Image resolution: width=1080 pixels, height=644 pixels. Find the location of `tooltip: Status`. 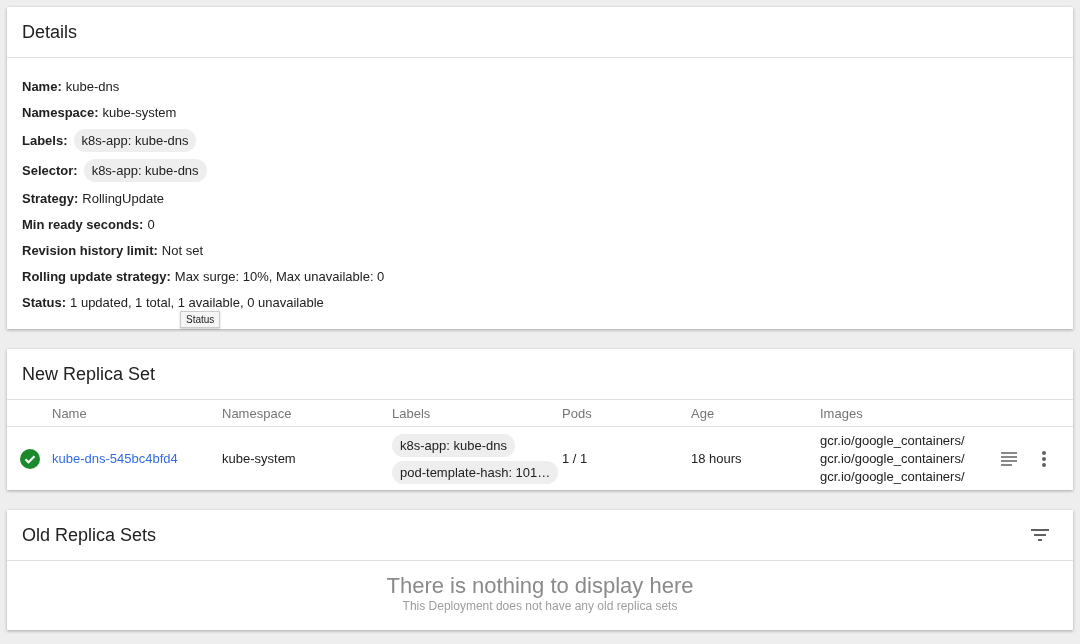

tooltip: Status is located at coordinates (200, 319).